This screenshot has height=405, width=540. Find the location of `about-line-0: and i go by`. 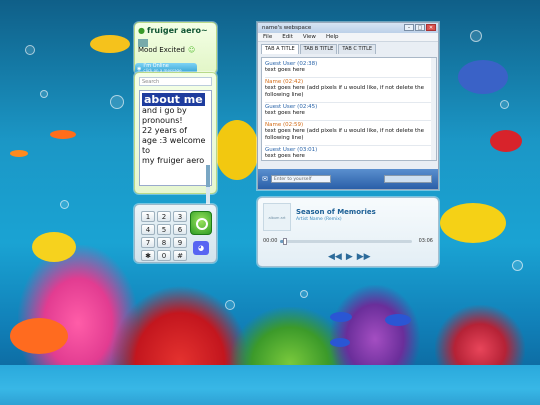

about-line-0: and i go by is located at coordinates (164, 110).